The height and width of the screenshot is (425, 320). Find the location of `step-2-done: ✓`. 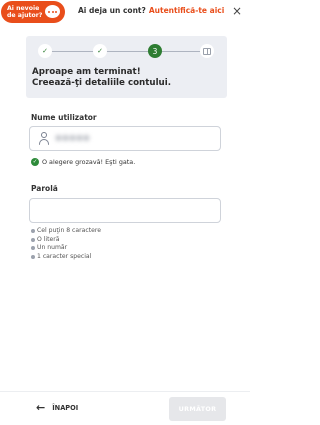

step-2-done: ✓ is located at coordinates (100, 51).